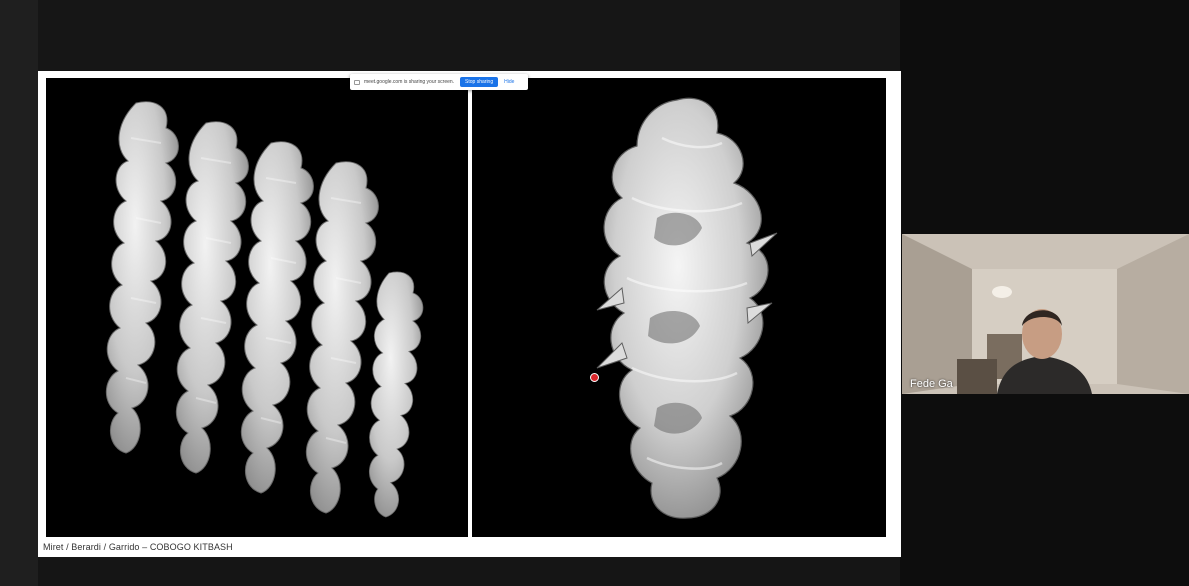  I want to click on left-edge-strip, so click(19, 293).